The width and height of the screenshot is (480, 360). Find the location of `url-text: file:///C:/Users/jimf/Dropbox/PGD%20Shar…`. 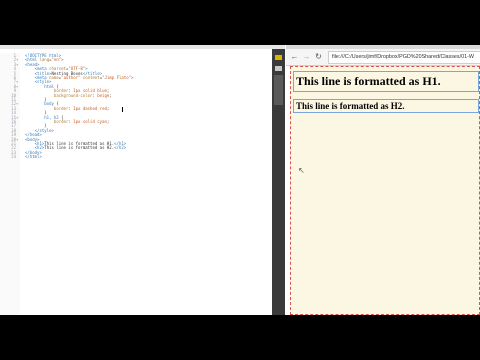

url-text: file:///C:/Users/jimf/Dropbox/PGD%20Shar… is located at coordinates (403, 57).